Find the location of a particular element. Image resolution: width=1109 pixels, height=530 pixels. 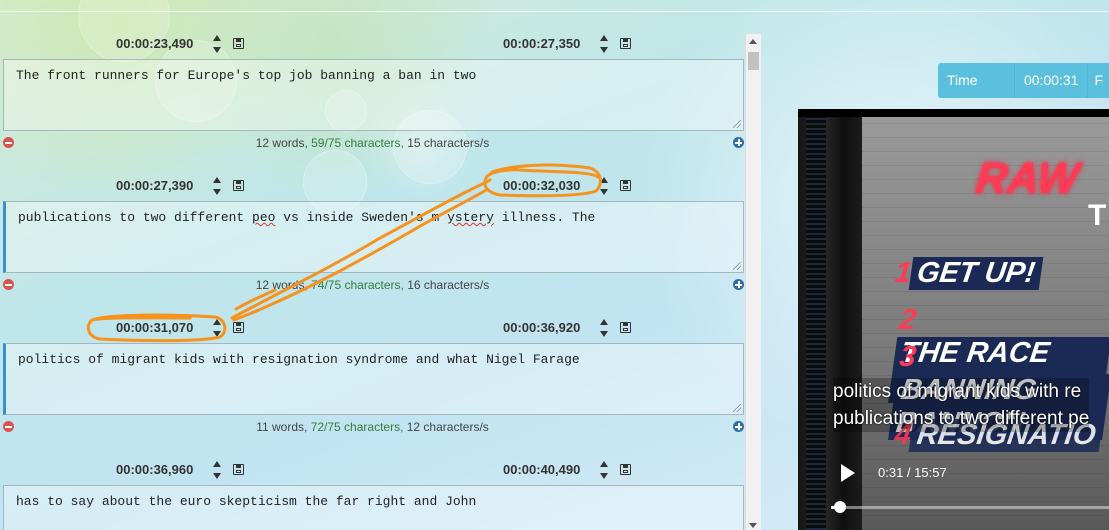

end-timecode: 00:00:32,030 is located at coordinates (541, 185).